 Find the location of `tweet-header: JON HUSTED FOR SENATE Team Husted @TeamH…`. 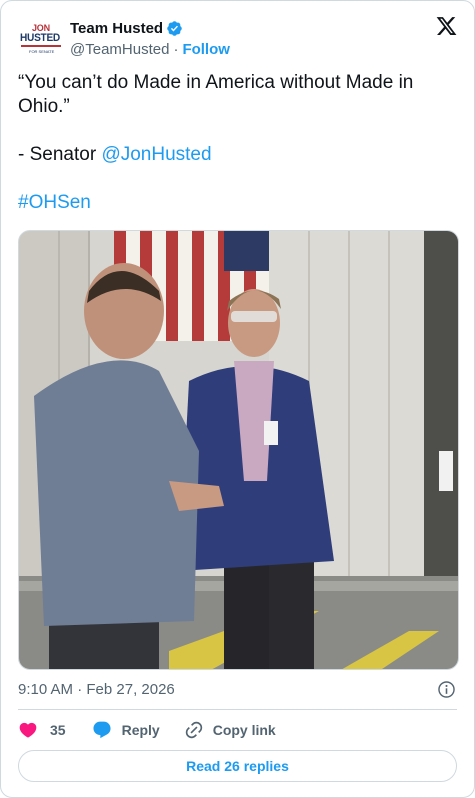

tweet-header: JON HUSTED FOR SENATE Team Husted @TeamH… is located at coordinates (238, 38).